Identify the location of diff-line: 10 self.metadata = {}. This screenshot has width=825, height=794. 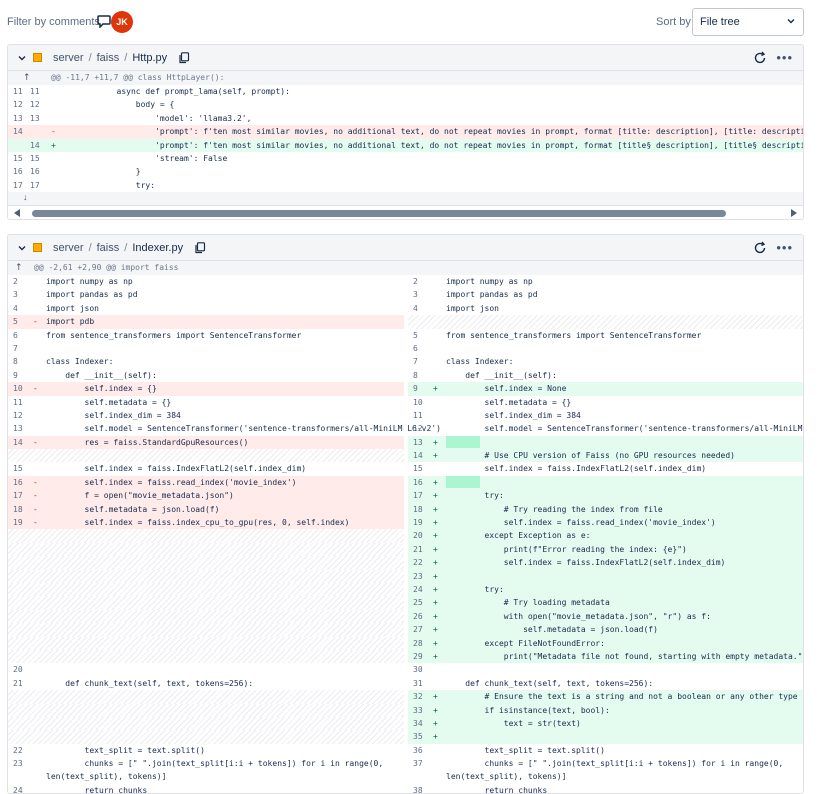
(605, 402).